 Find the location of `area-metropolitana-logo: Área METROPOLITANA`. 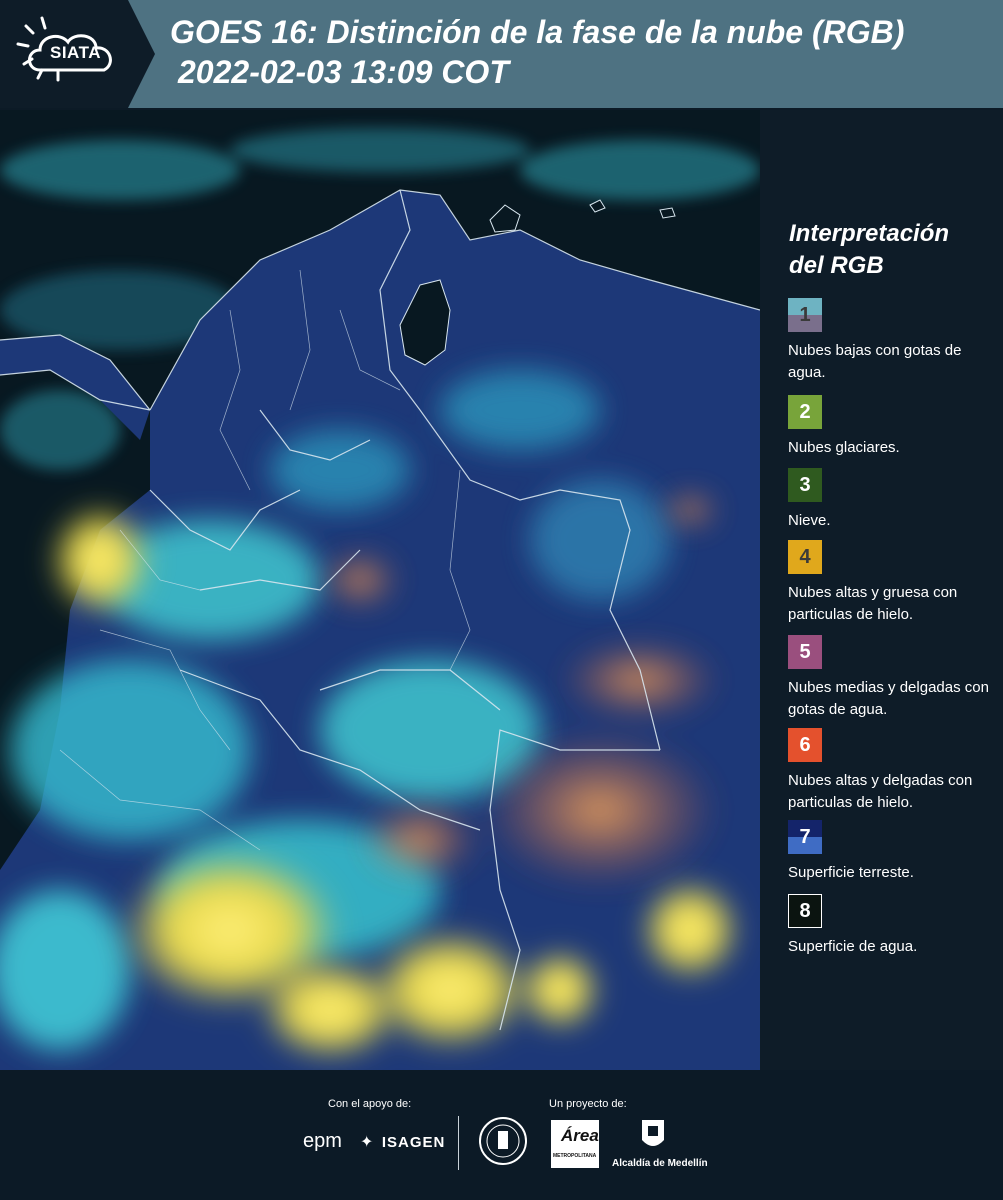

area-metropolitana-logo: Área METROPOLITANA is located at coordinates (575, 1144).